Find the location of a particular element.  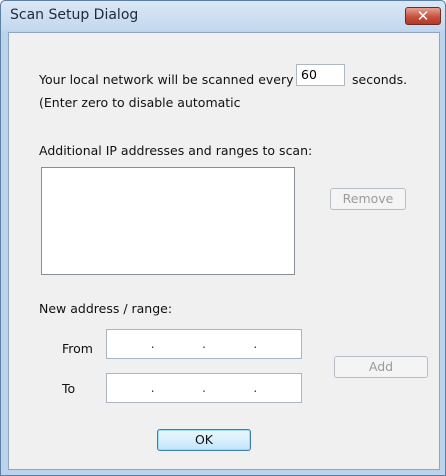

title-bar: Scan Setup Dialog ✕ is located at coordinates (223, 16).